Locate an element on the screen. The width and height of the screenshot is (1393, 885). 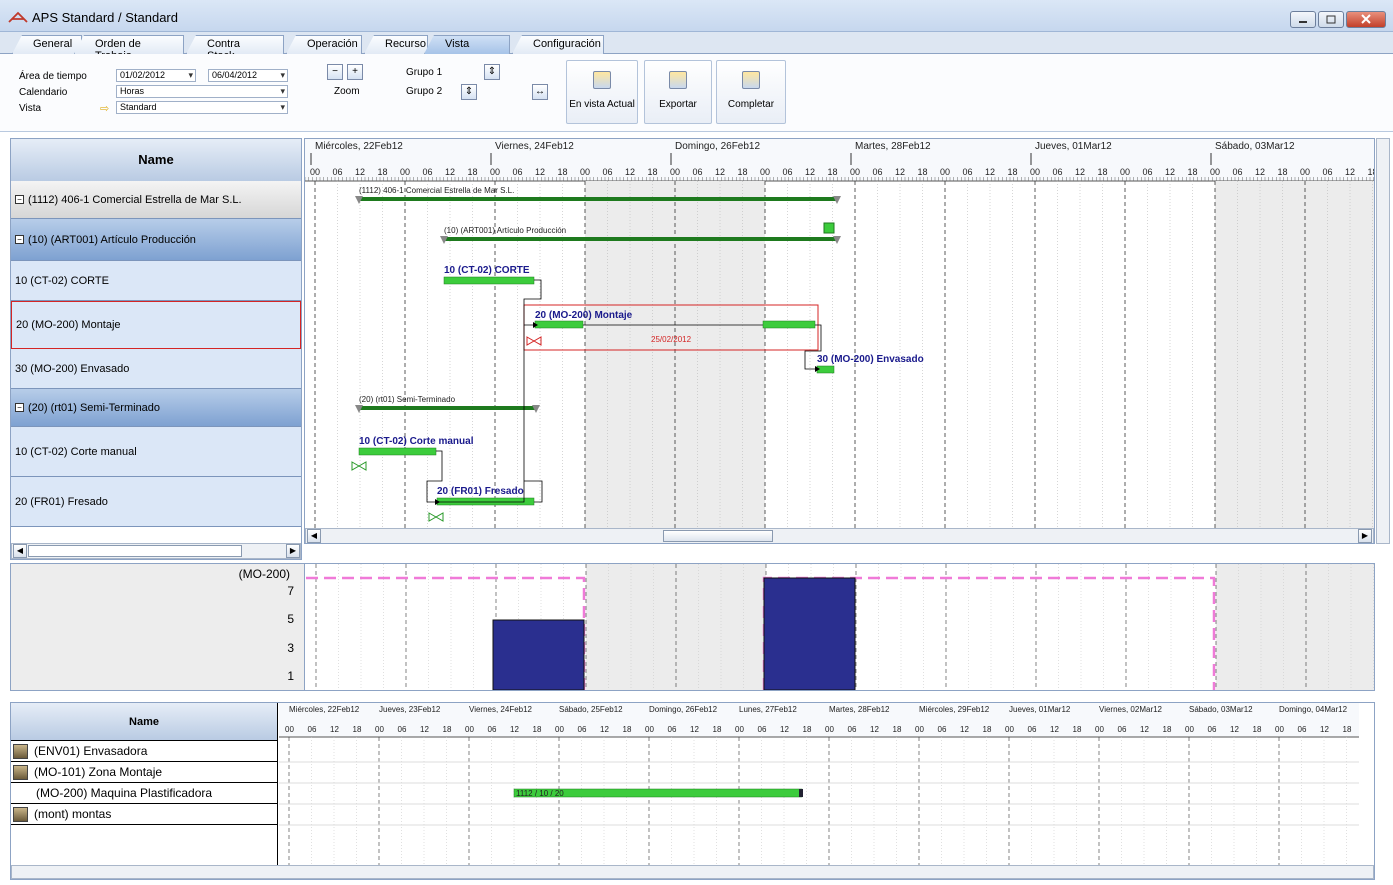
zoom-in-icon: + is located at coordinates (355, 72).